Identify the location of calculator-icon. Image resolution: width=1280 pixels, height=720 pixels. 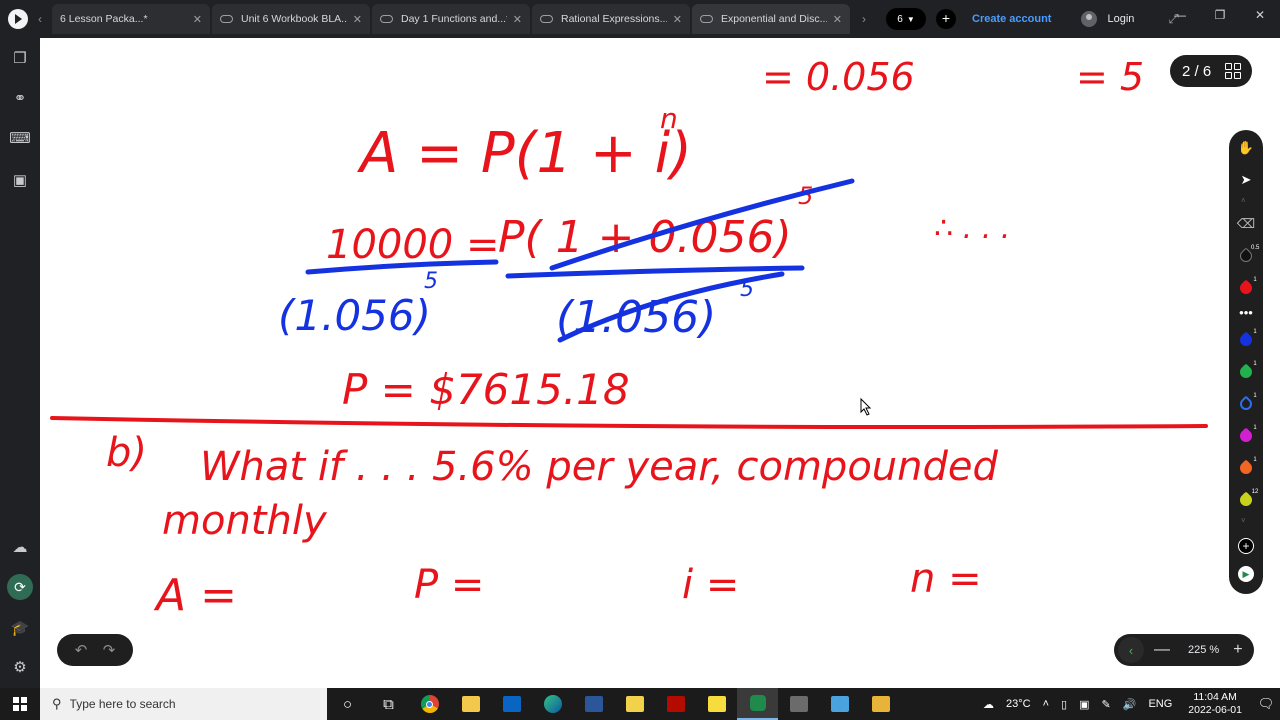
(798, 704).